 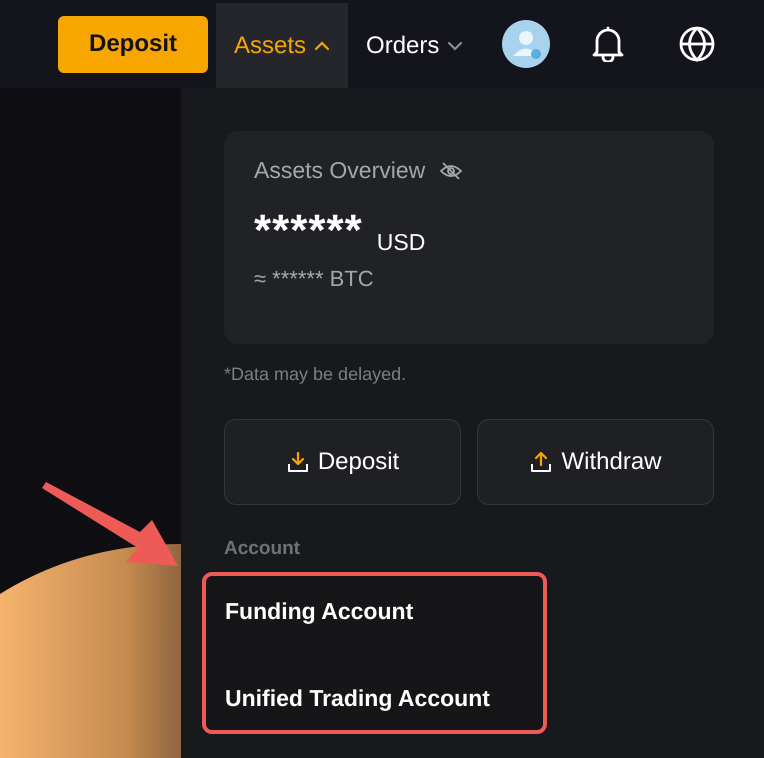 I want to click on action-button: Deposit, so click(x=342, y=462).